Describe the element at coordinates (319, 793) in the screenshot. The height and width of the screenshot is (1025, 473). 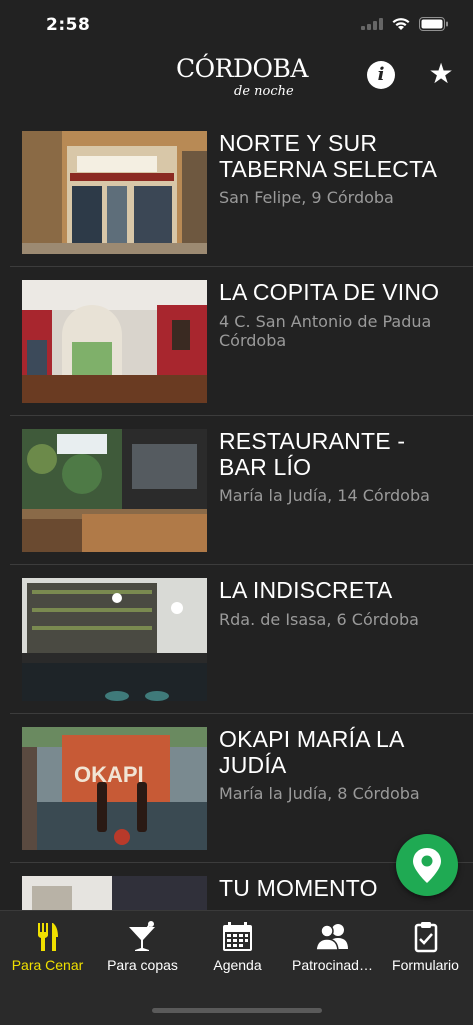
I see `restaurant-address: María la Judía, 8 Córdoba` at that location.